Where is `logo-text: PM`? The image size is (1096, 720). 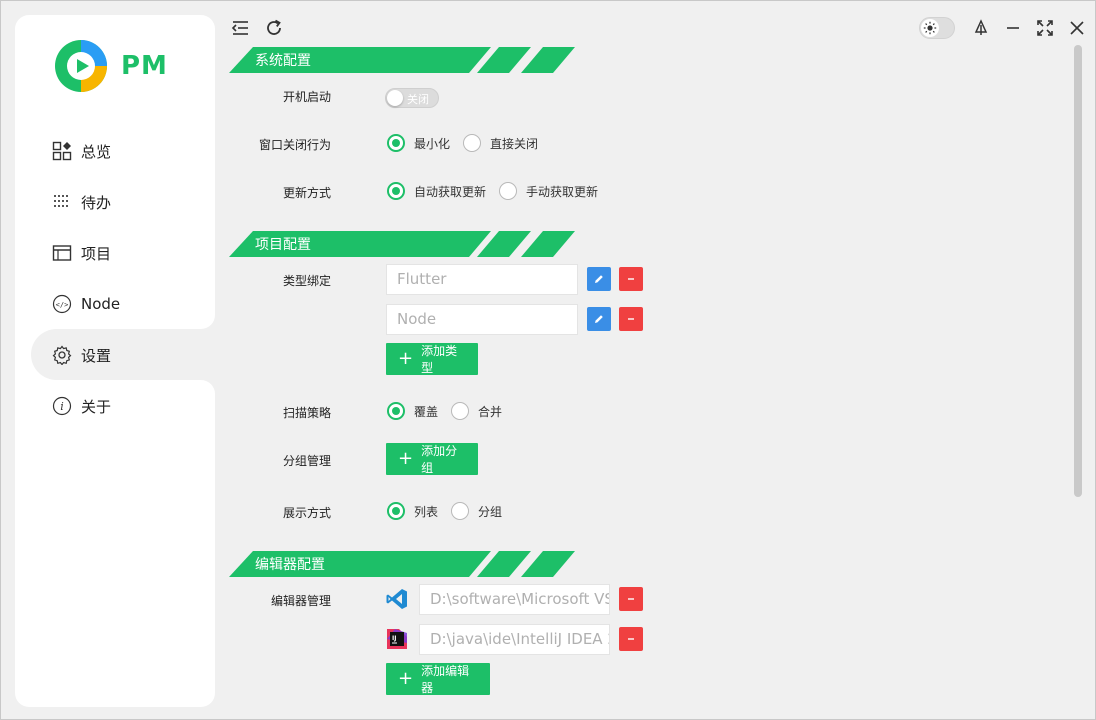 logo-text: PM is located at coordinates (144, 66).